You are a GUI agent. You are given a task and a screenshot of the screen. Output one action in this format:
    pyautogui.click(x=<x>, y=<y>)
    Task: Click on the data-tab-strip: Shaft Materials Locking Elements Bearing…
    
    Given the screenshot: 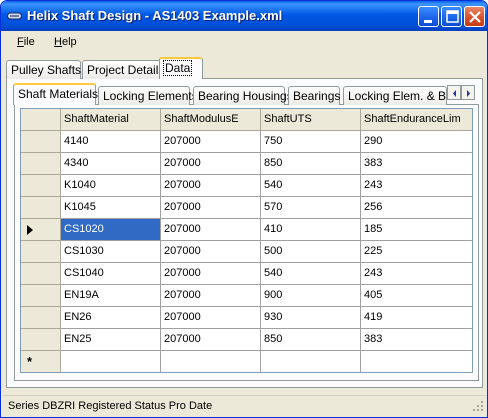 What is the action you would take?
    pyautogui.click(x=246, y=94)
    